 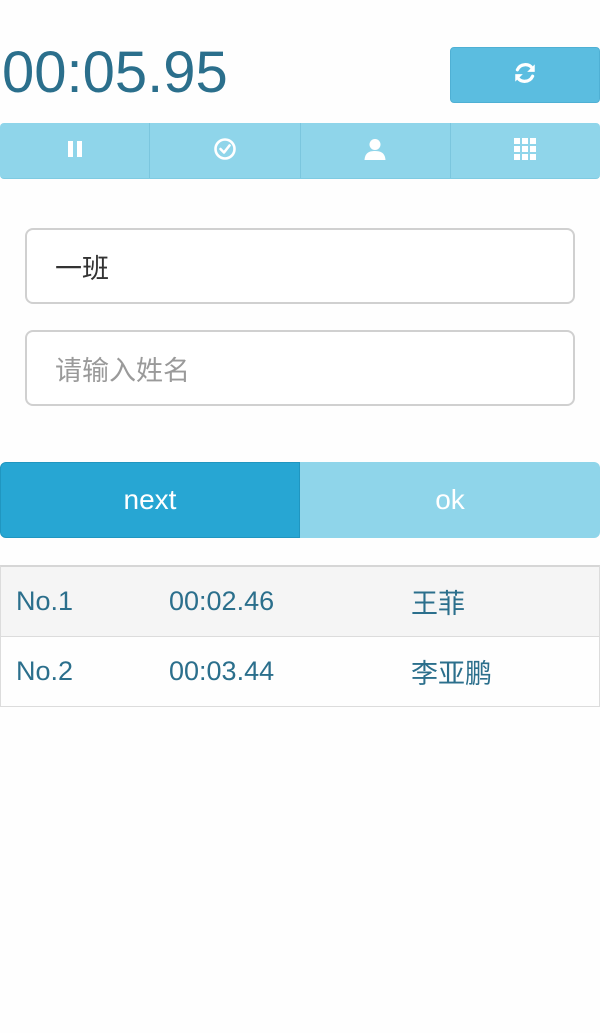 What do you see at coordinates (450, 500) in the screenshot?
I see `ok-button: ok` at bounding box center [450, 500].